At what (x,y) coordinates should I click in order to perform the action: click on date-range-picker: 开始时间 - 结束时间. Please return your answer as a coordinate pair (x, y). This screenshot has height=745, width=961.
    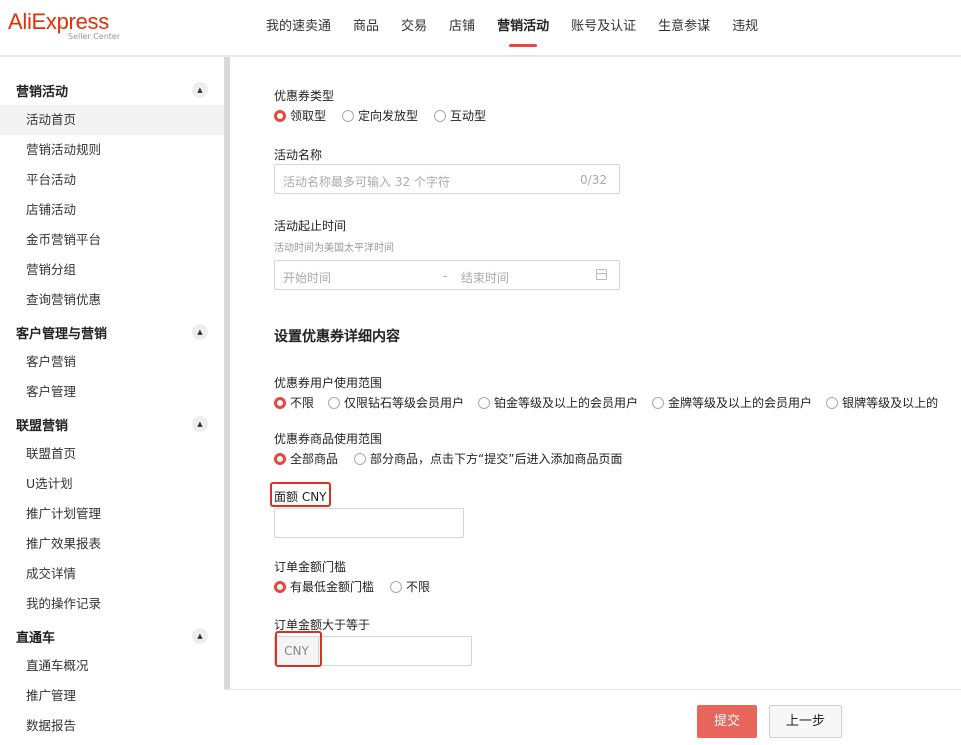
    Looking at the image, I should click on (447, 275).